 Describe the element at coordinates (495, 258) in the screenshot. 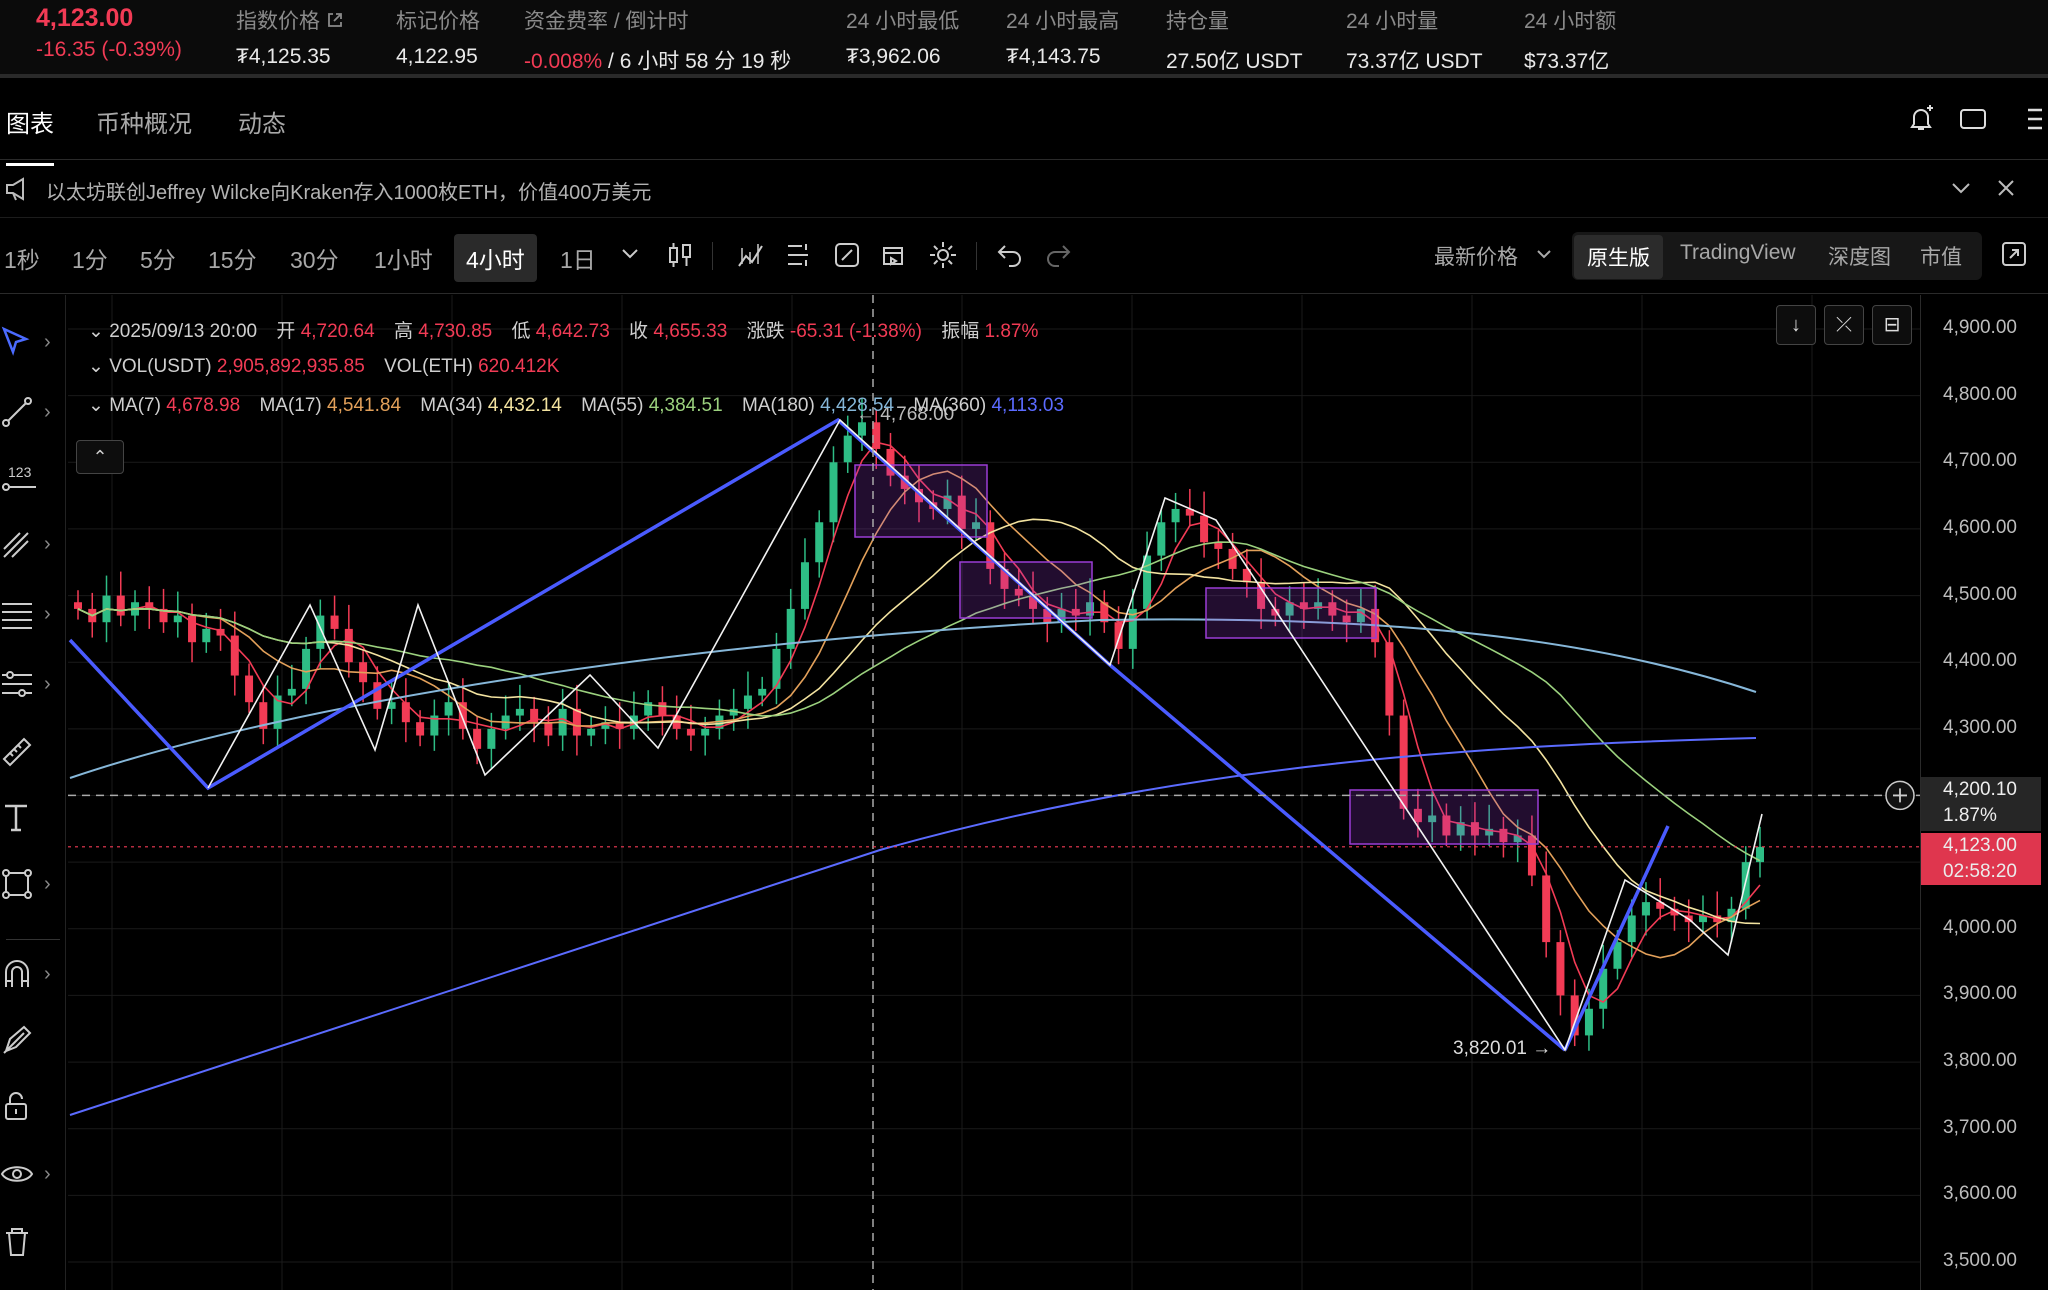

I see `tf-4h: 4小时` at that location.